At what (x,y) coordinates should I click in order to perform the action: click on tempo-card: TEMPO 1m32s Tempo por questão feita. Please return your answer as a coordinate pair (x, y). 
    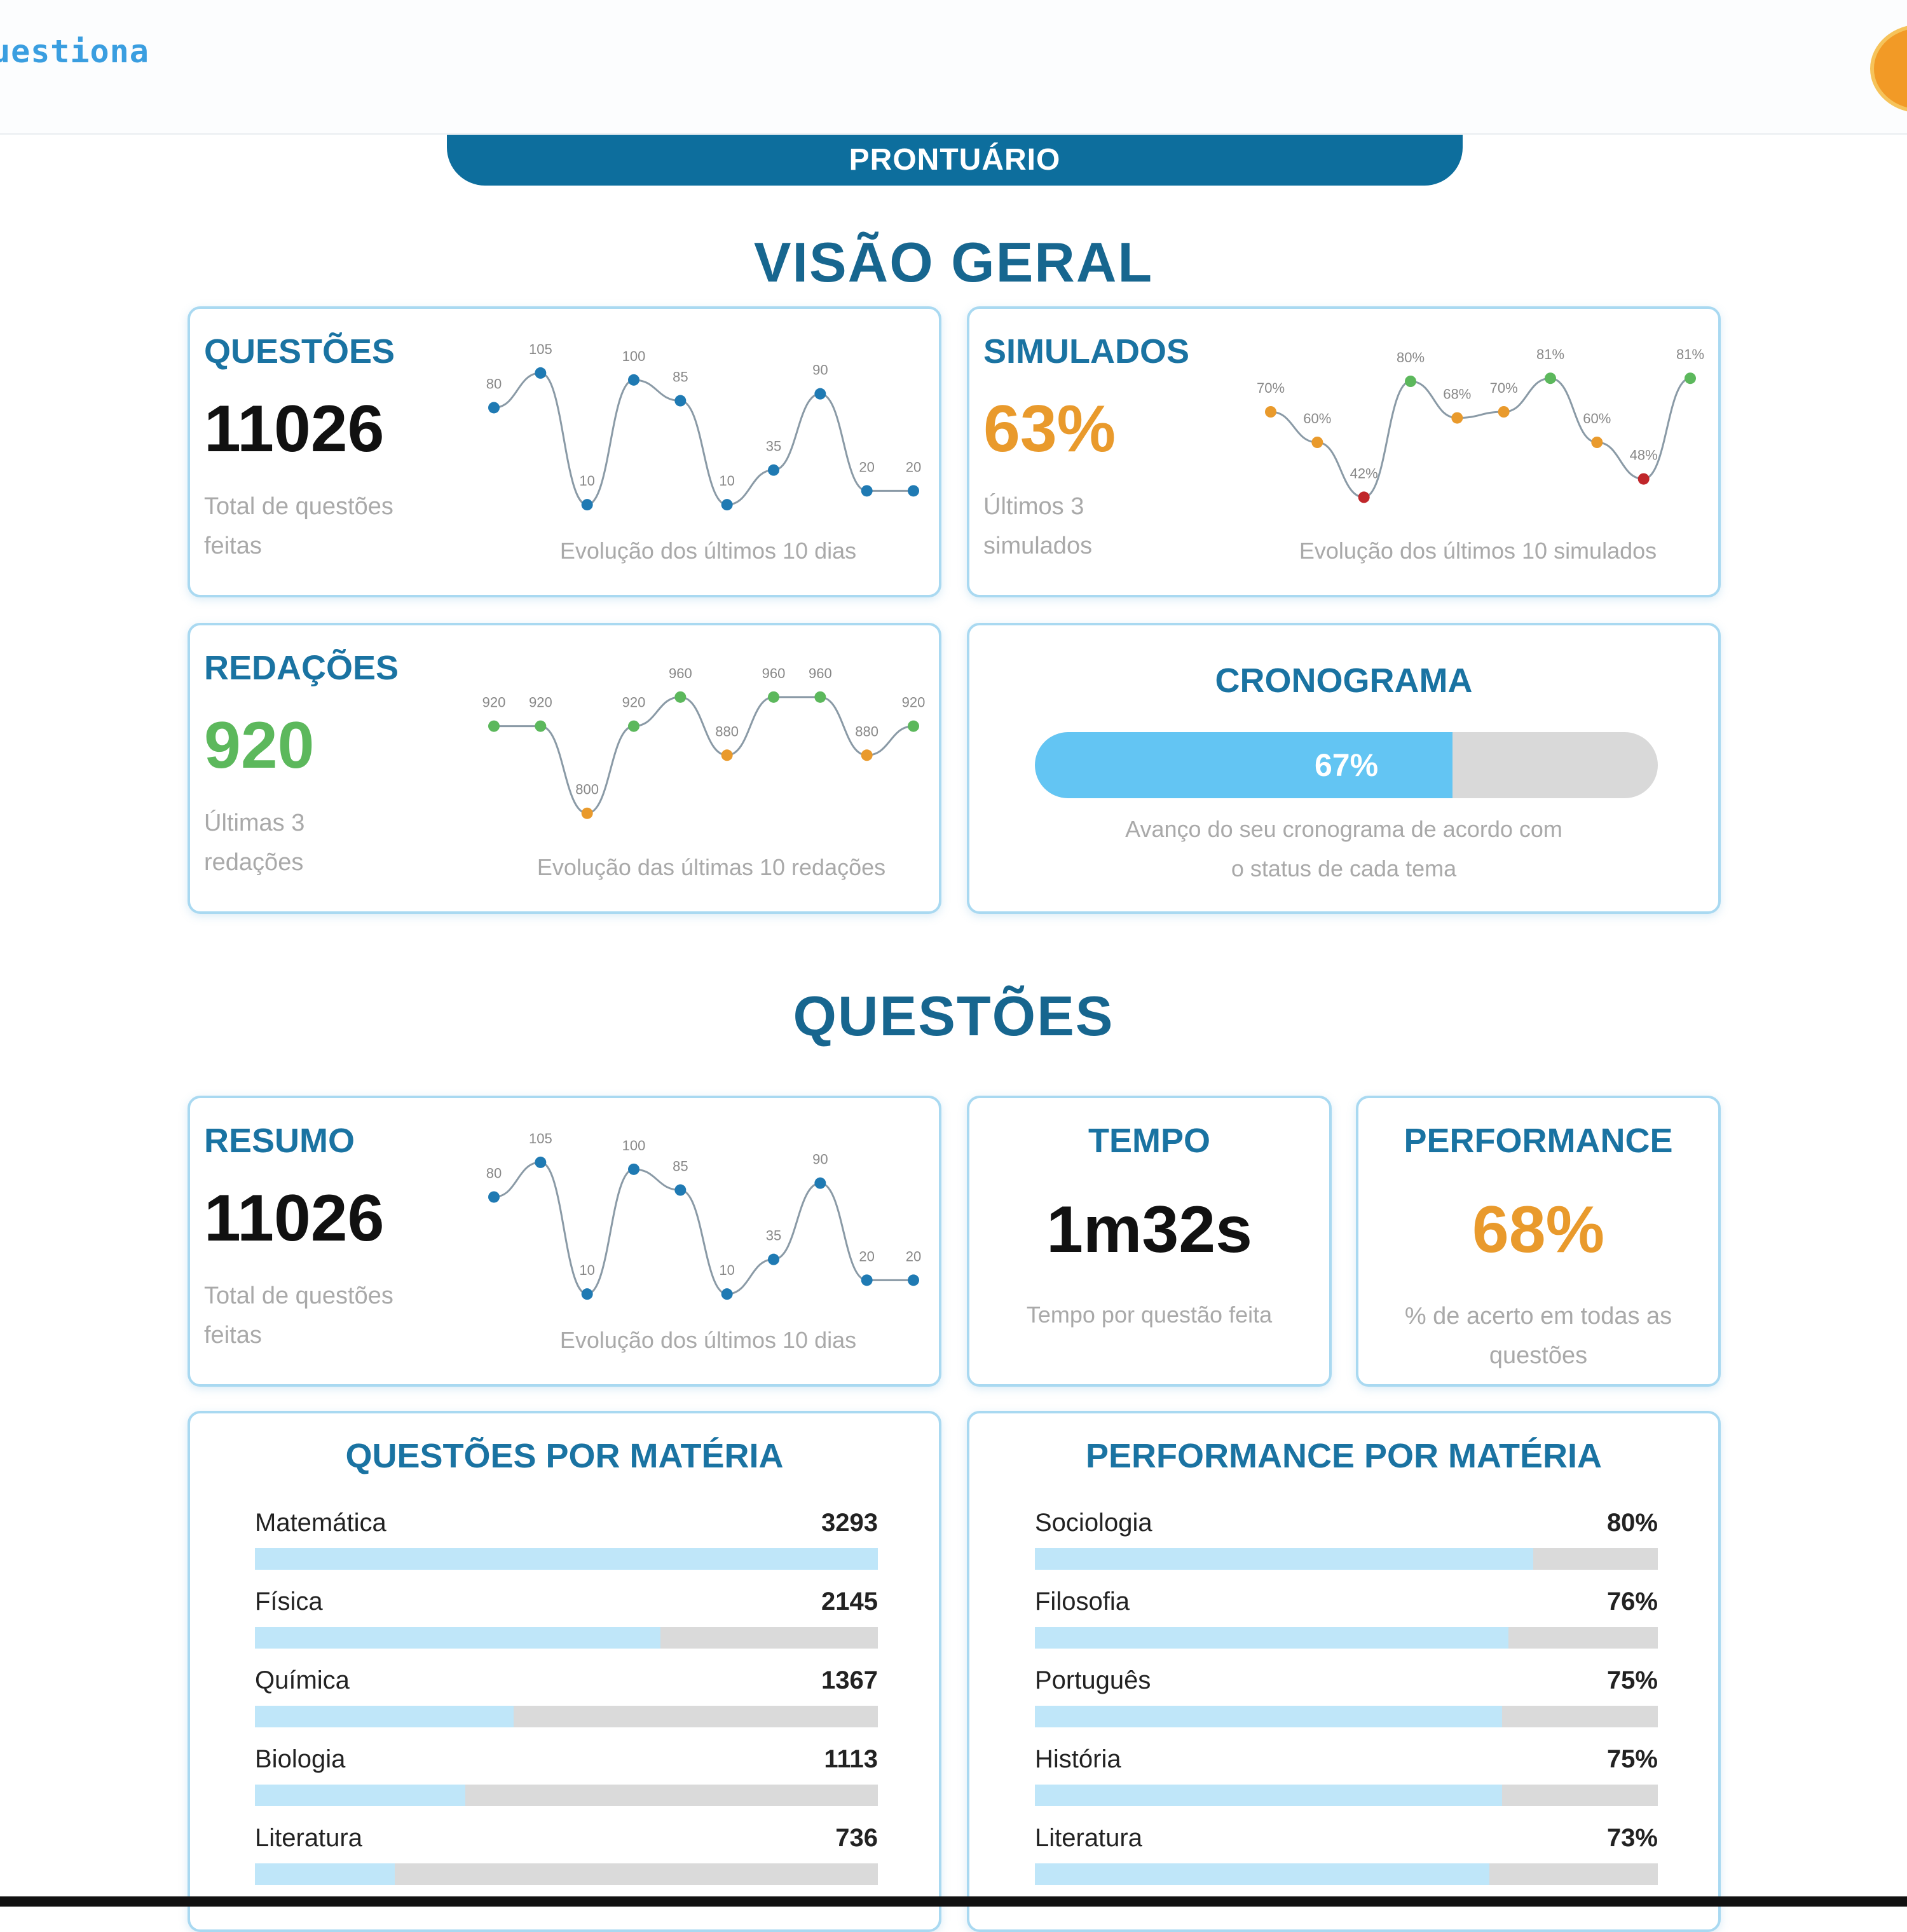
    Looking at the image, I should click on (1150, 1241).